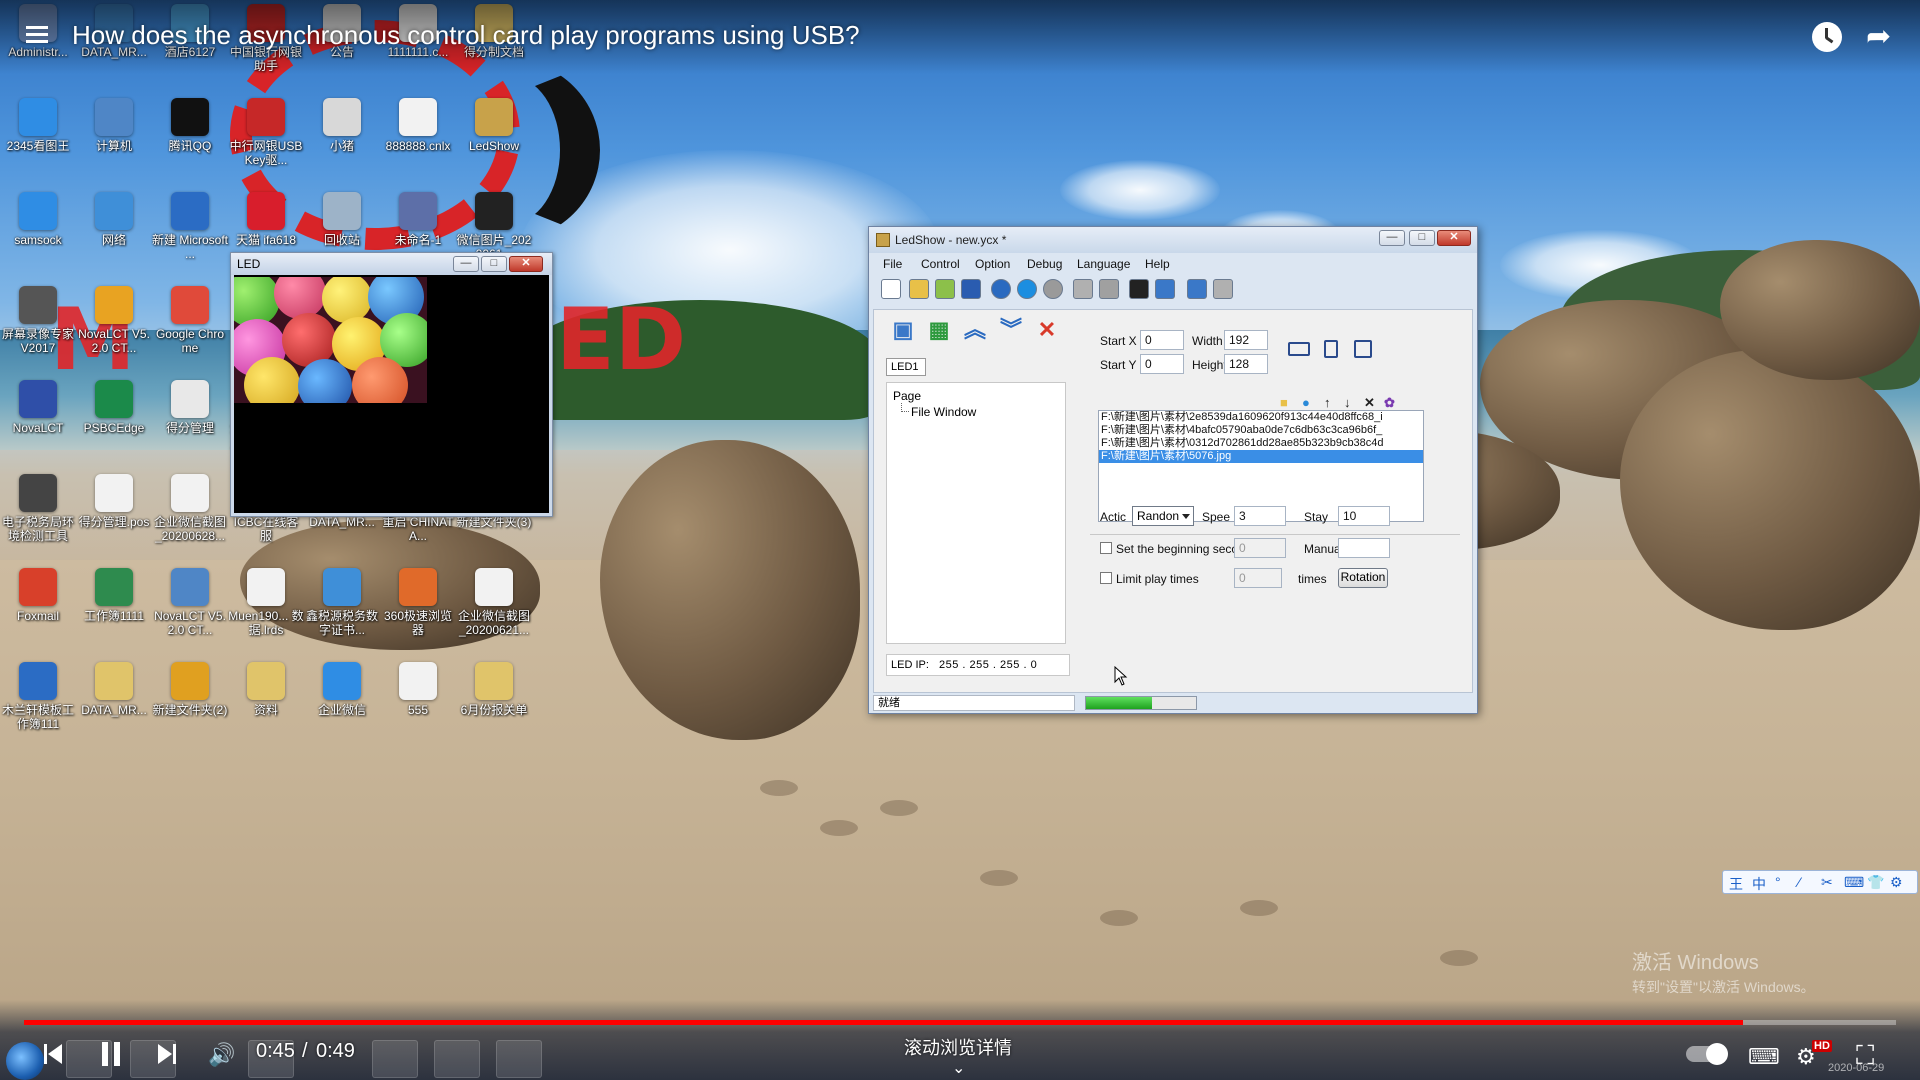 The height and width of the screenshot is (1080, 1920). Describe the element at coordinates (1392, 238) in the screenshot. I see `ledshow-minimize-button: —` at that location.